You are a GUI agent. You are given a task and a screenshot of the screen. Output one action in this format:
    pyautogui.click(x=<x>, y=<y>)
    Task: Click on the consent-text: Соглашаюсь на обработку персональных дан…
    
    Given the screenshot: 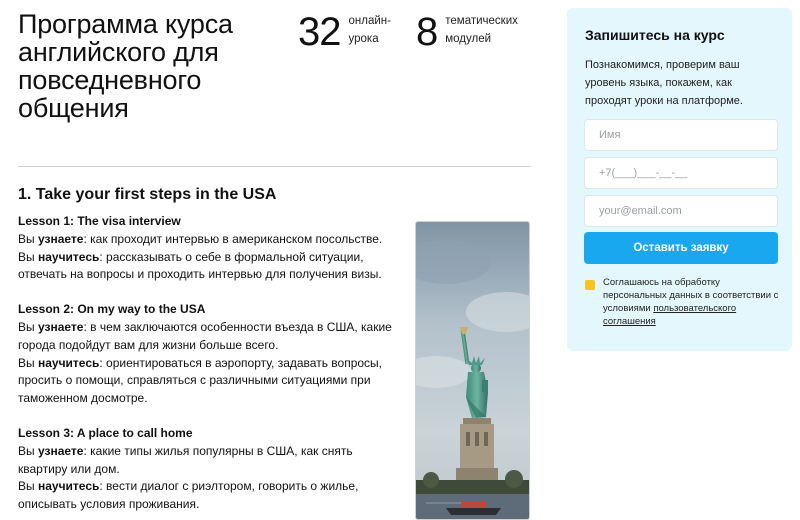 What is the action you would take?
    pyautogui.click(x=692, y=302)
    